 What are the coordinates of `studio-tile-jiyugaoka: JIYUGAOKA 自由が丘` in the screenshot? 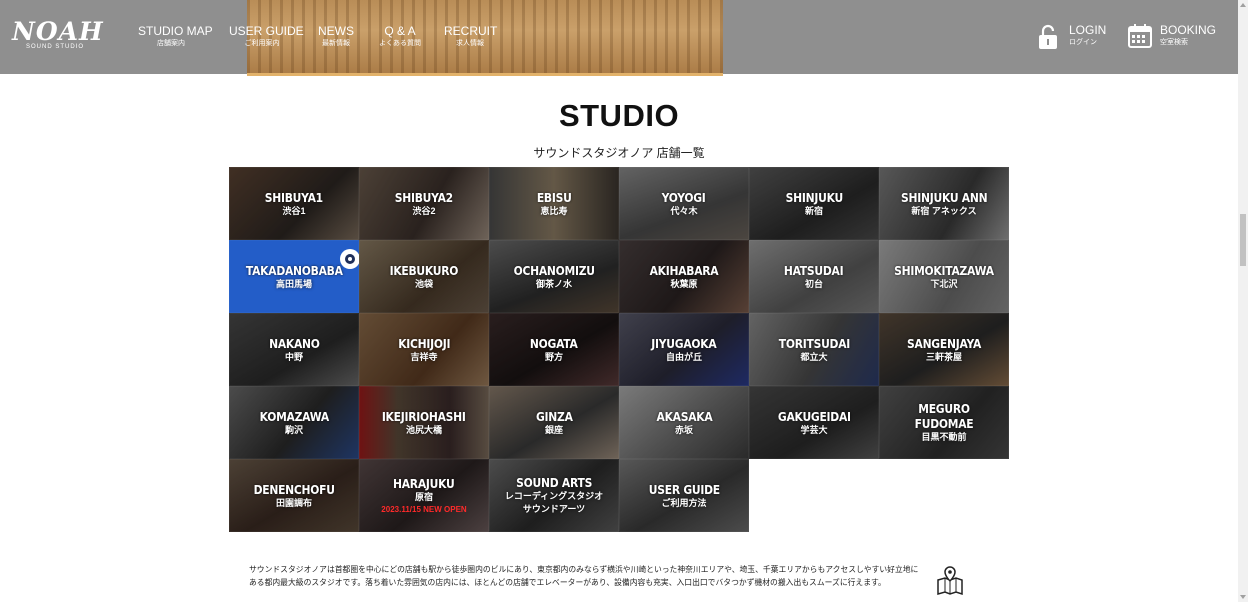 It's located at (684, 349).